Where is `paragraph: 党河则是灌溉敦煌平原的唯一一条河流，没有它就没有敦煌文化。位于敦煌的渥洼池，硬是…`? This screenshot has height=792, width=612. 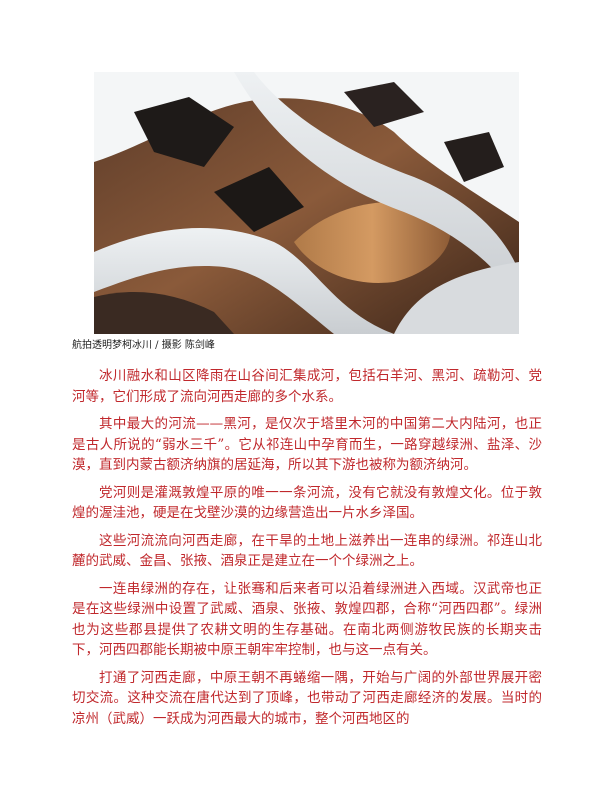 paragraph: 党河则是灌溉敦煌平原的唯一一条河流，没有它就没有敦煌文化。位于敦煌的渥洼池，硬是… is located at coordinates (307, 503).